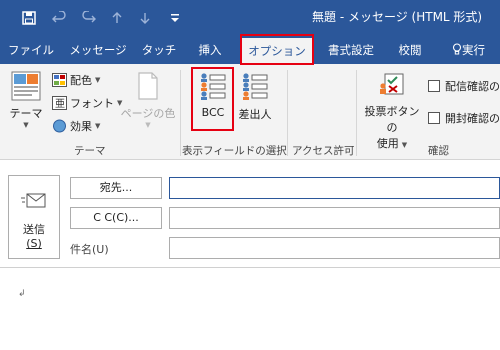  Describe the element at coordinates (213, 86) in the screenshot. I see `bcc-icon` at that location.